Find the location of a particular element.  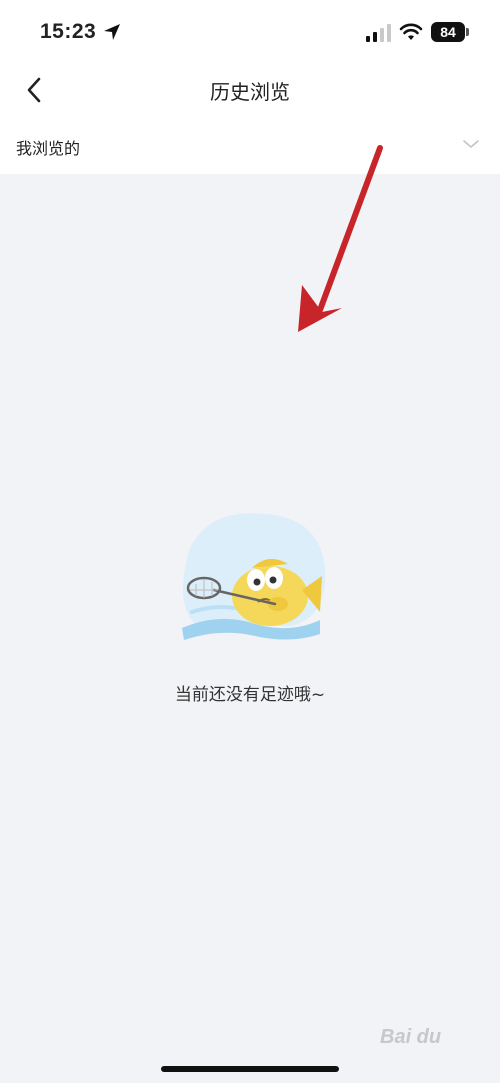

filter-label: 我浏览的 is located at coordinates (48, 148).